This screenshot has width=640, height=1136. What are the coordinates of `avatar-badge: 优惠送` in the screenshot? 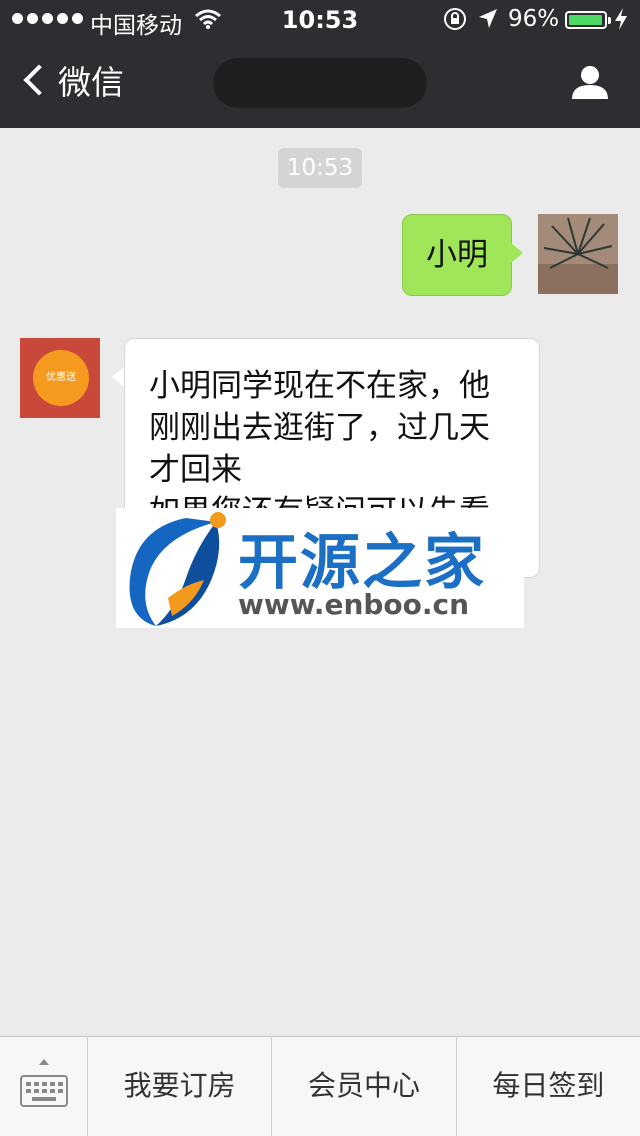 It's located at (61, 378).